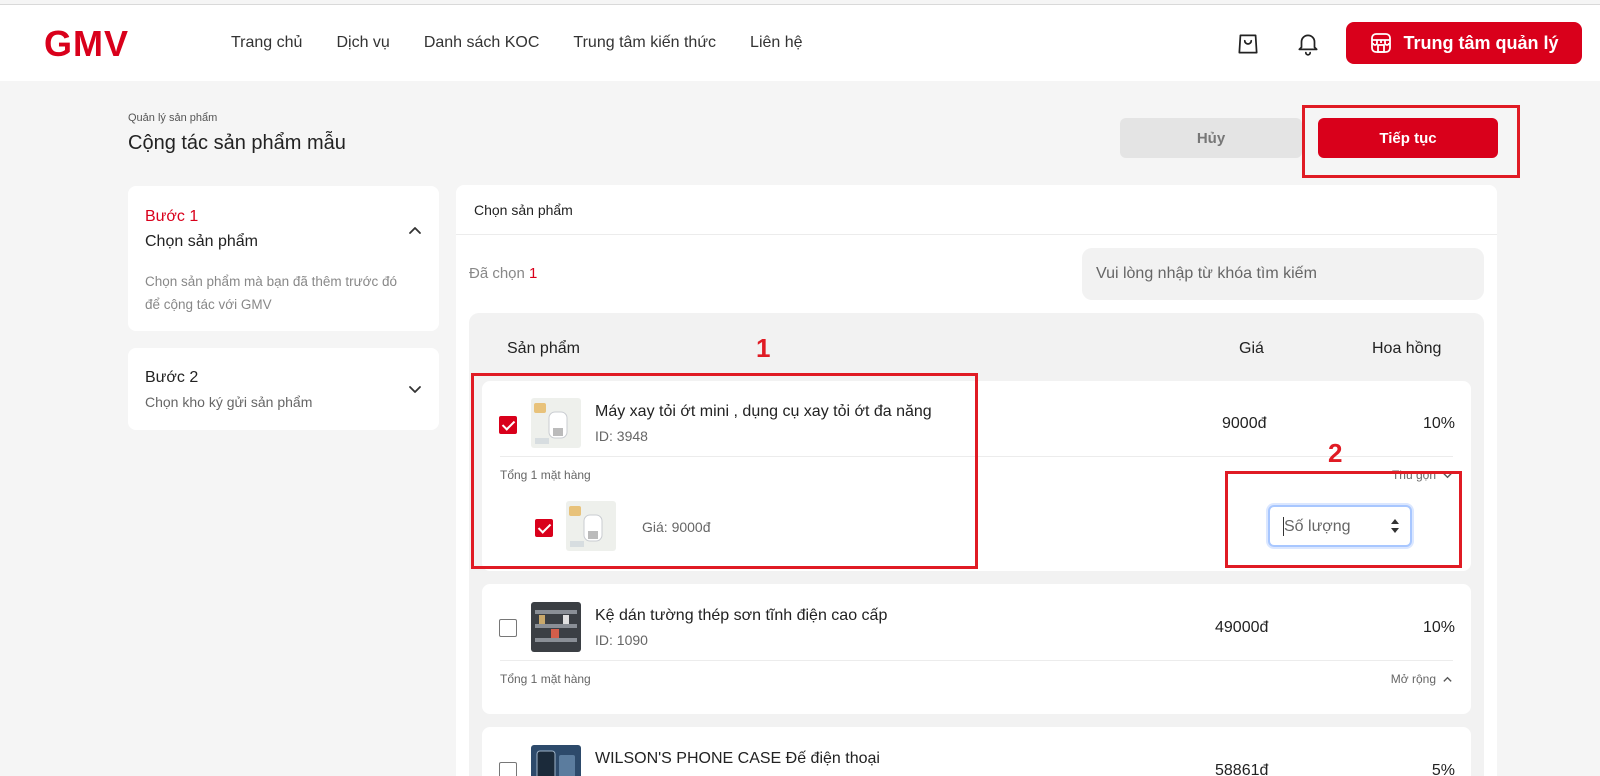  I want to click on product-name: WILSON'S PHONE CASE Đế điện thoại, so click(737, 758).